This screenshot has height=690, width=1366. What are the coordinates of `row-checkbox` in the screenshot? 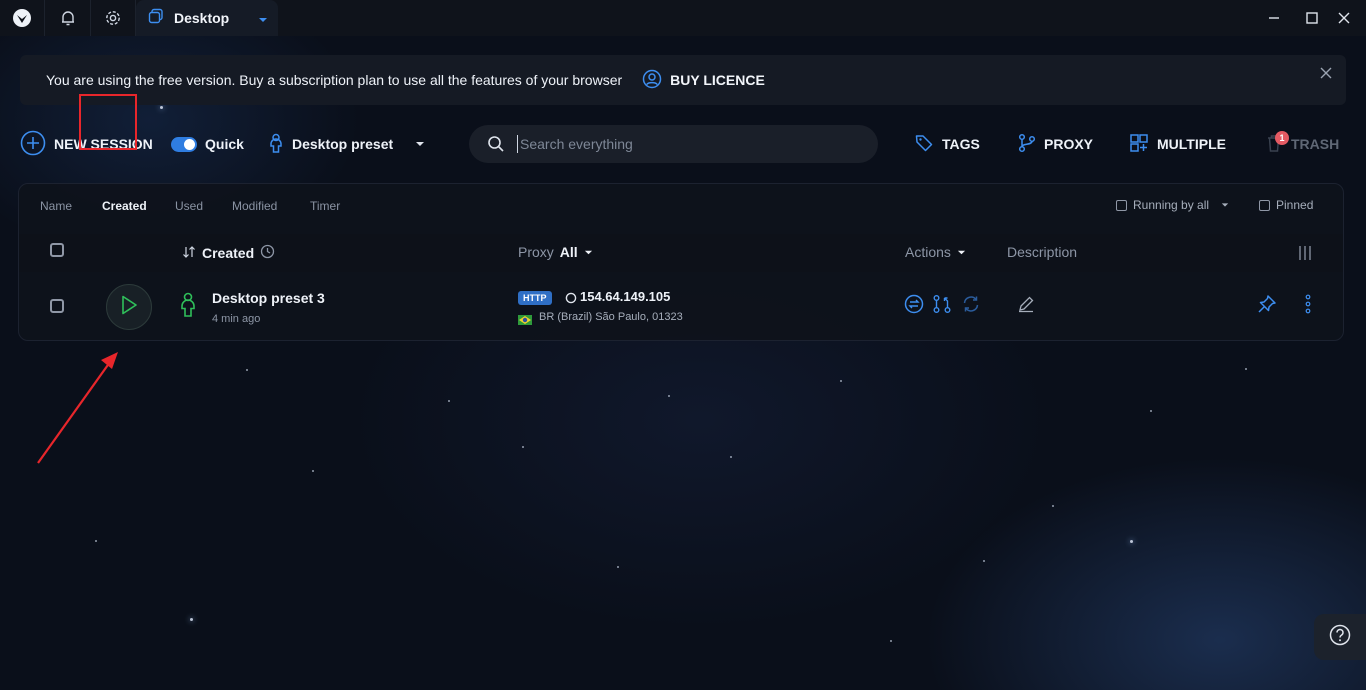 It's located at (57, 306).